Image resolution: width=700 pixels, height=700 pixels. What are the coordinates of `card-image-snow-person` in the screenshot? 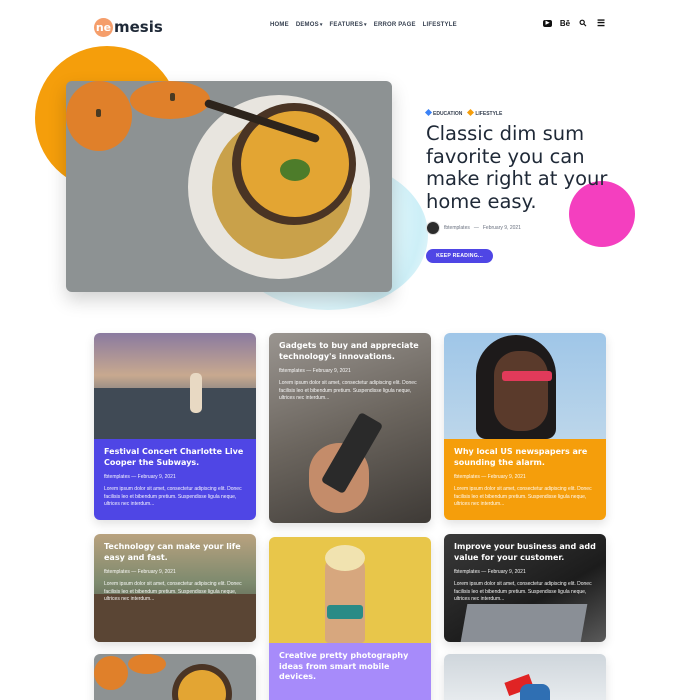 It's located at (527, 680).